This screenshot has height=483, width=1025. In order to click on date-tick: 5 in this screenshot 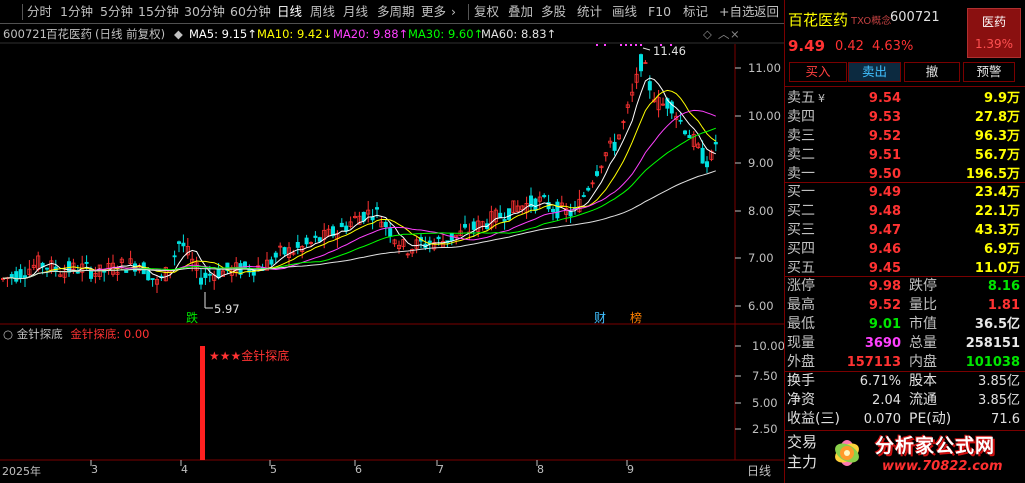, I will do `click(273, 469)`.